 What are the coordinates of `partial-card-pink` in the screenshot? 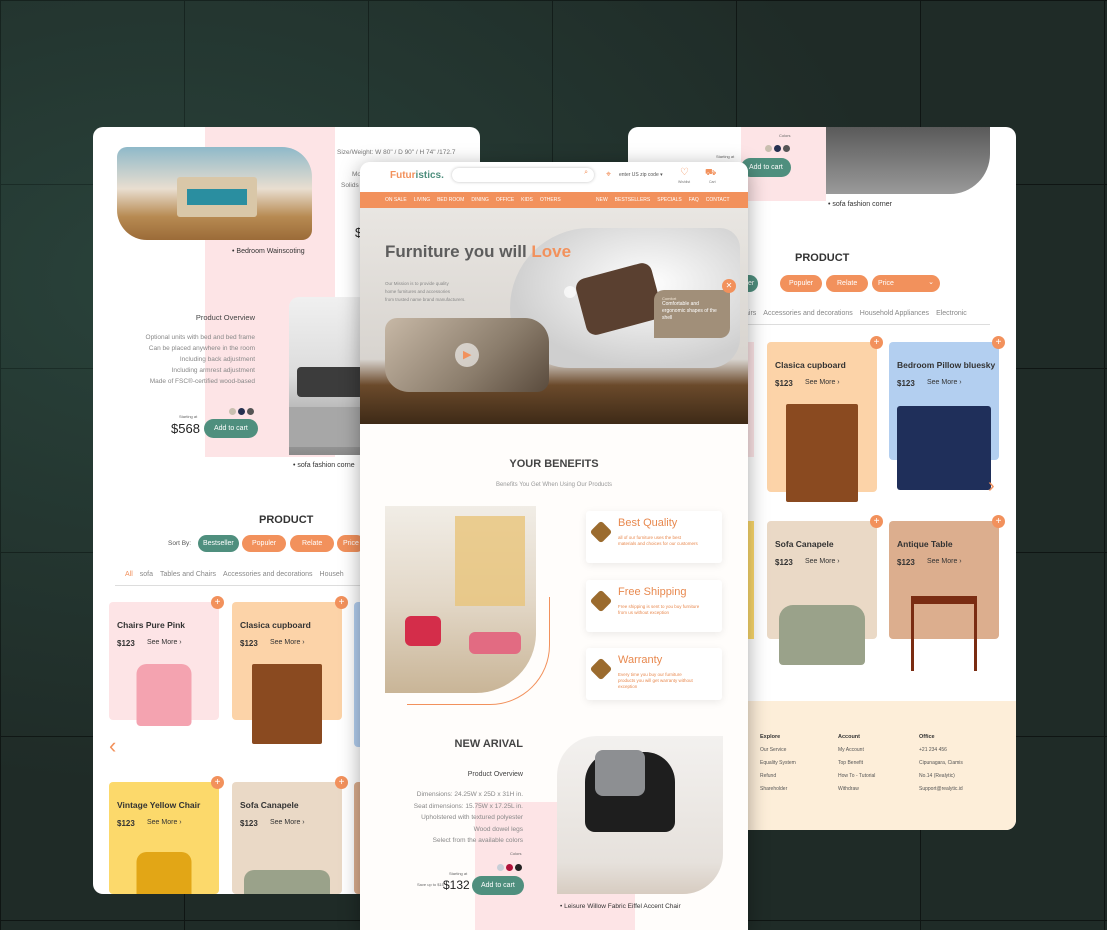 It's located at (751, 399).